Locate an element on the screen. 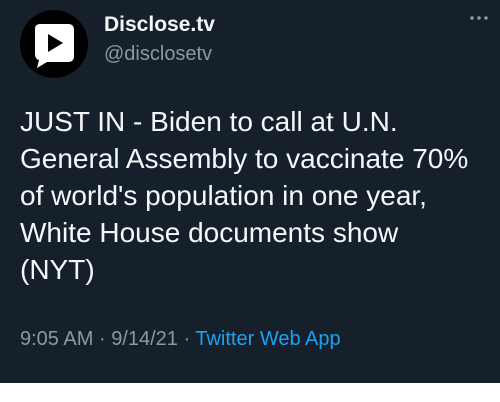  tweet-source-link: Twitter Web App is located at coordinates (267, 339).